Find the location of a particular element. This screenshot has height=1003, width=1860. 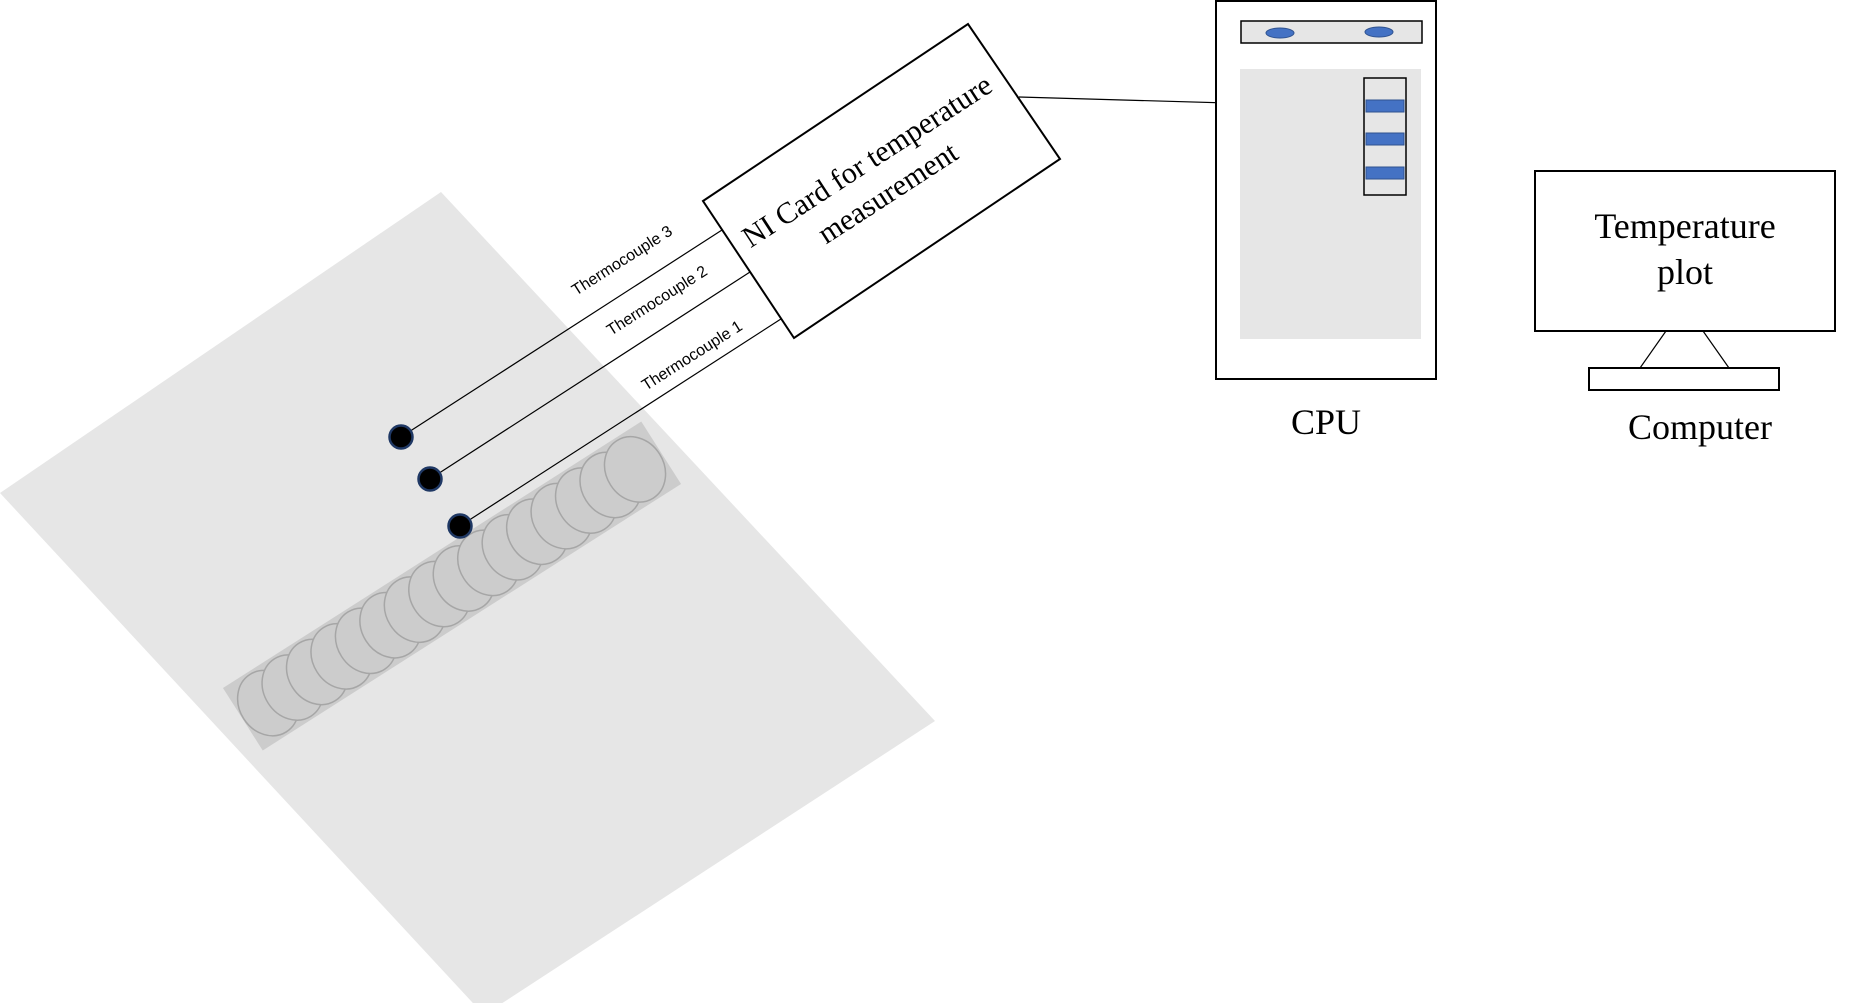

thermocouple-3-label: Thermocouple 3 is located at coordinates (622, 261).